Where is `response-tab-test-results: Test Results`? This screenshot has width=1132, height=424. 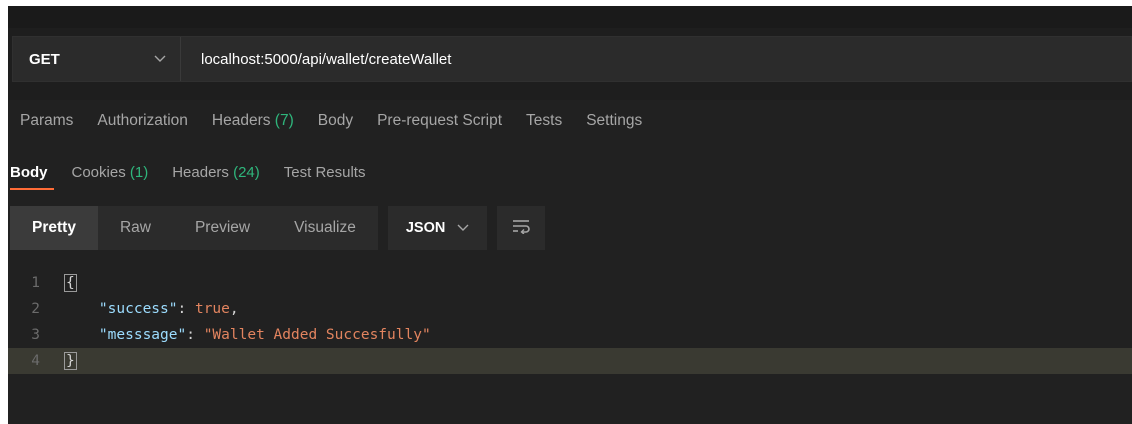
response-tab-test-results: Test Results is located at coordinates (325, 172).